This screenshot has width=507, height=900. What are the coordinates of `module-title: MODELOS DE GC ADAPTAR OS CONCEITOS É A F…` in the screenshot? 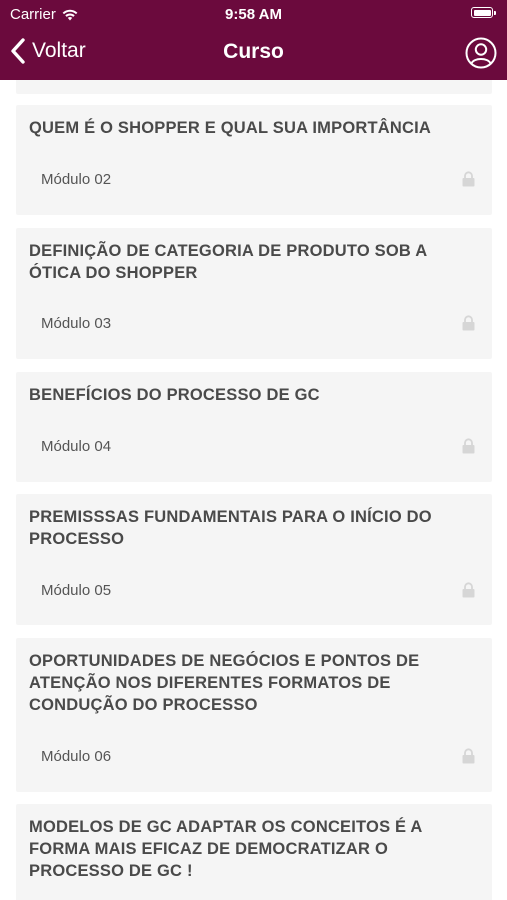 It's located at (225, 849).